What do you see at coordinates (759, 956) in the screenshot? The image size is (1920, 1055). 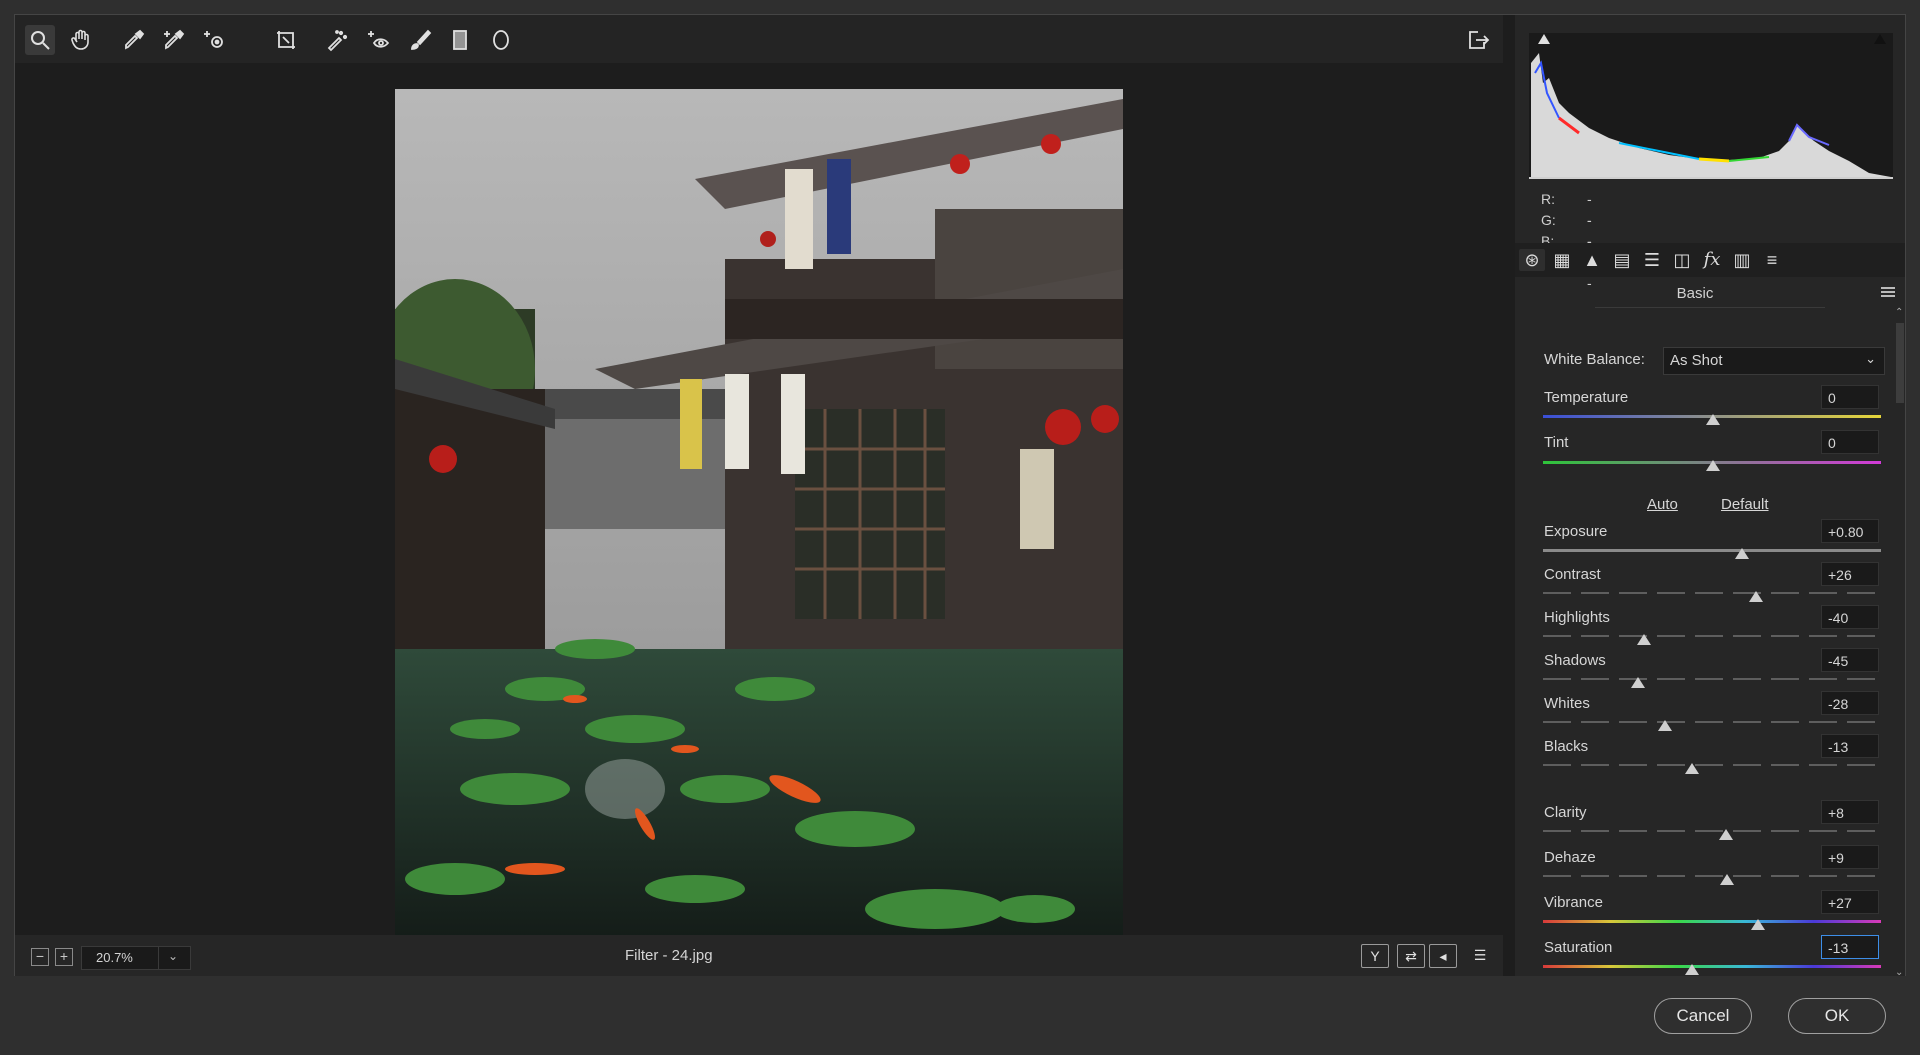 I see `status-bar: − + 20.7% ⌄ Filter - 24.jpg Y ⇄ ◂ ☰` at bounding box center [759, 956].